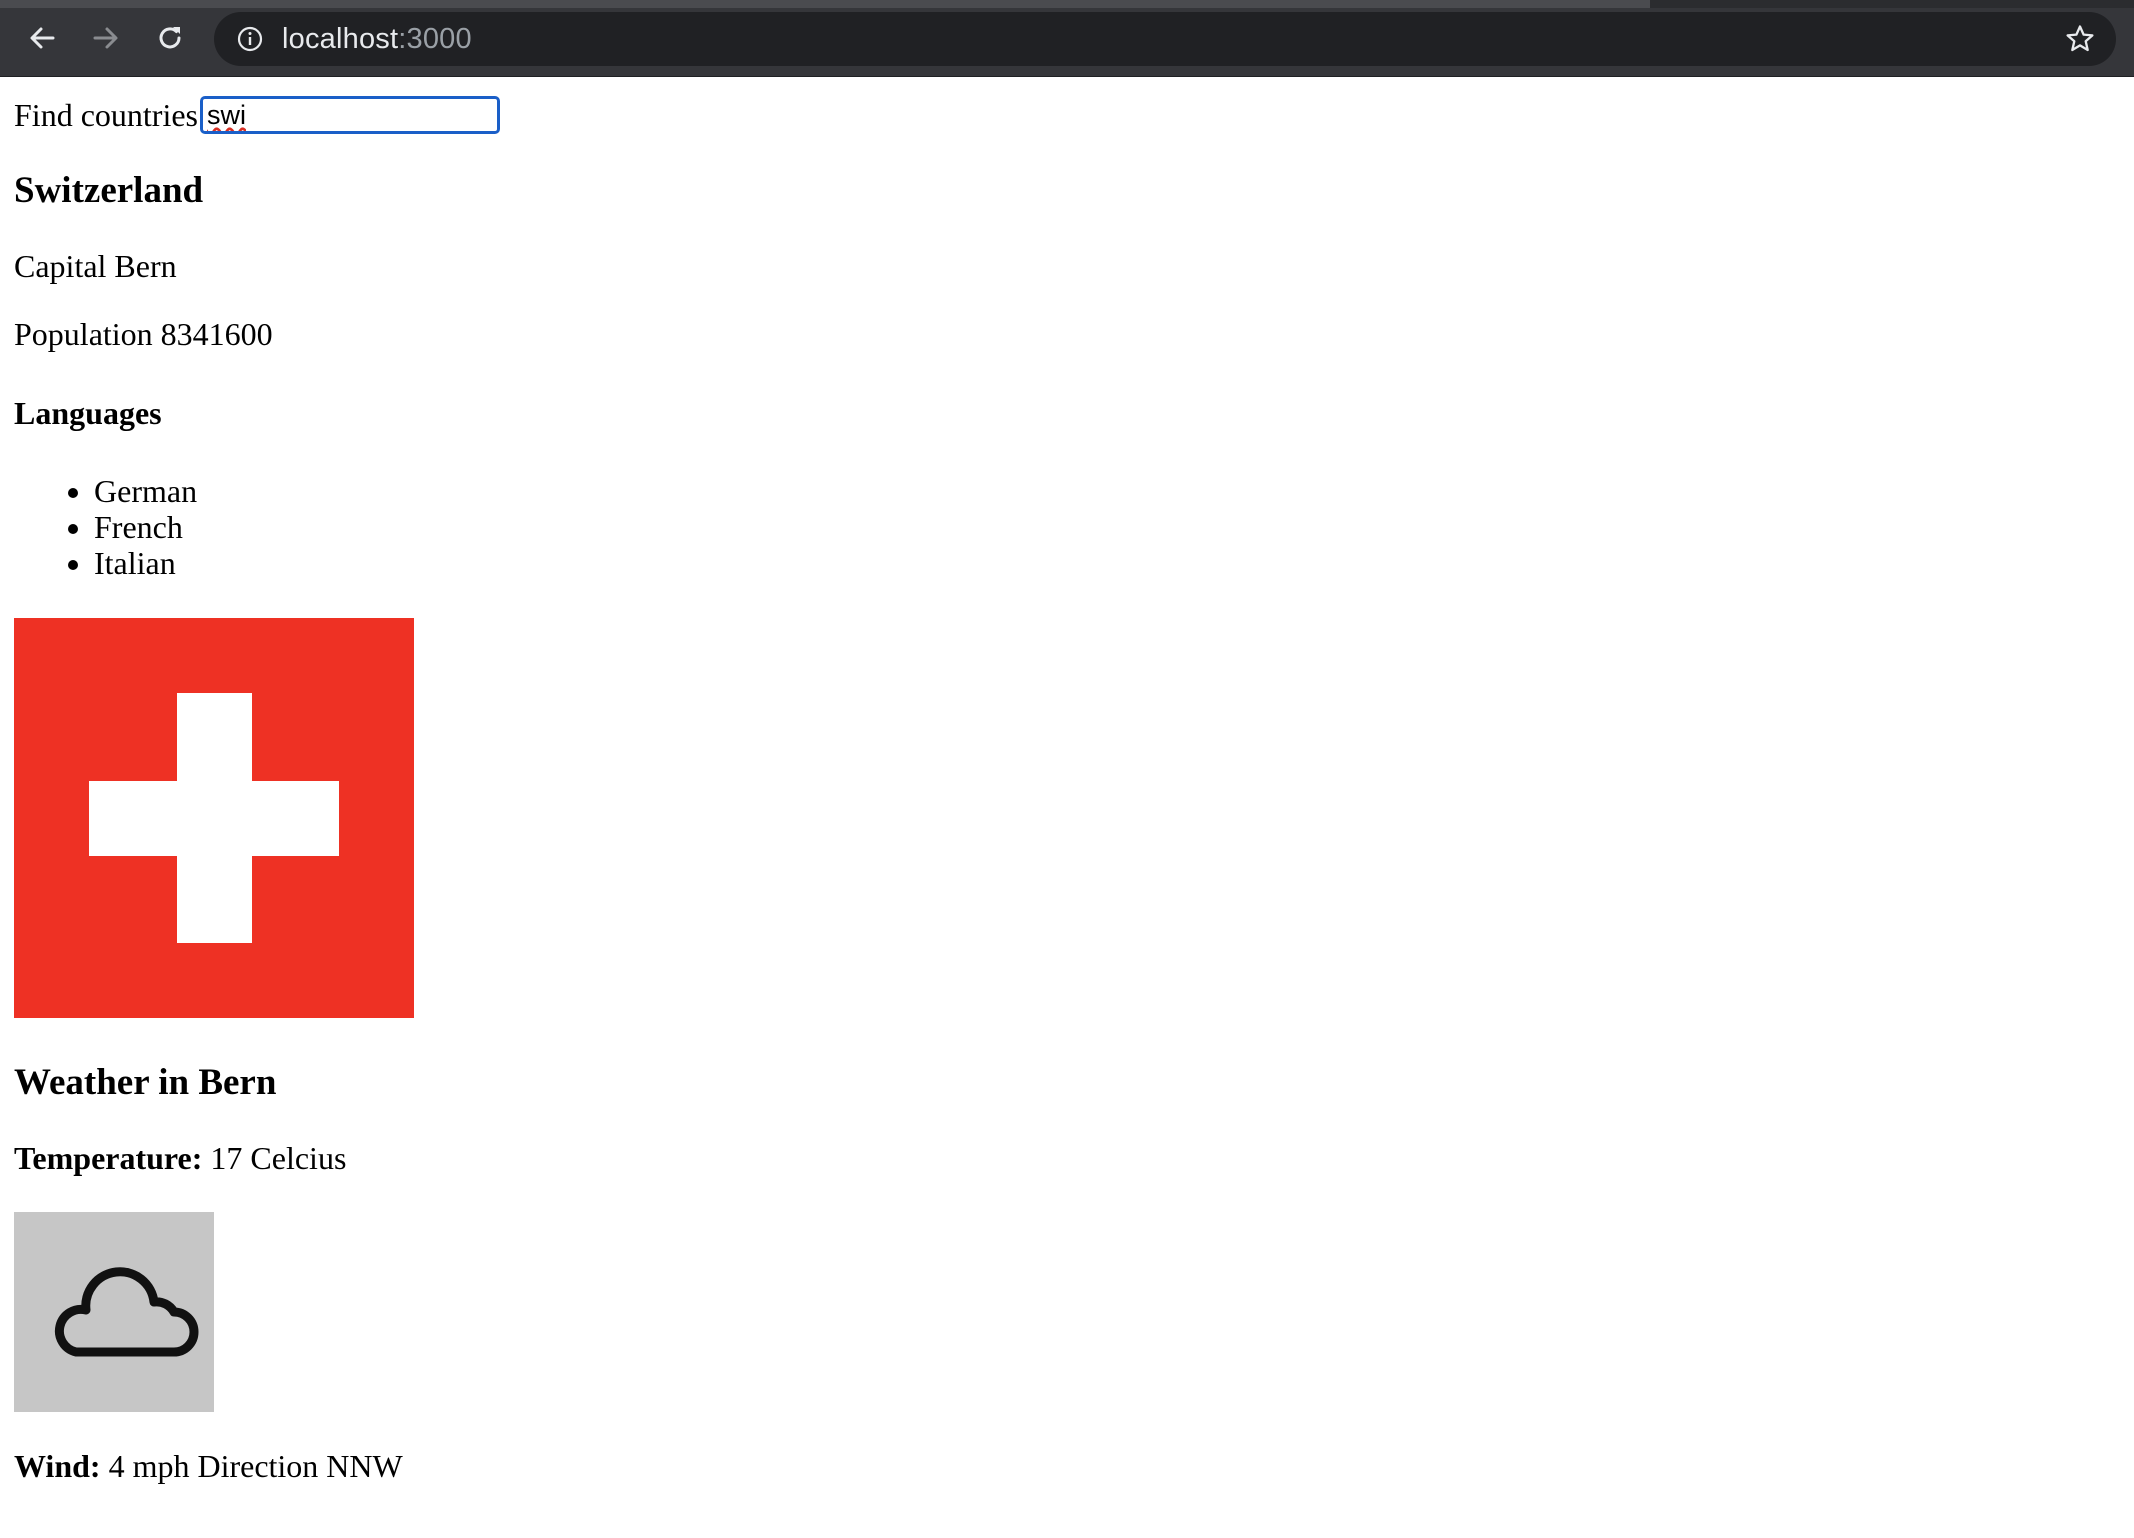  I want to click on url-port: :3000, so click(435, 39).